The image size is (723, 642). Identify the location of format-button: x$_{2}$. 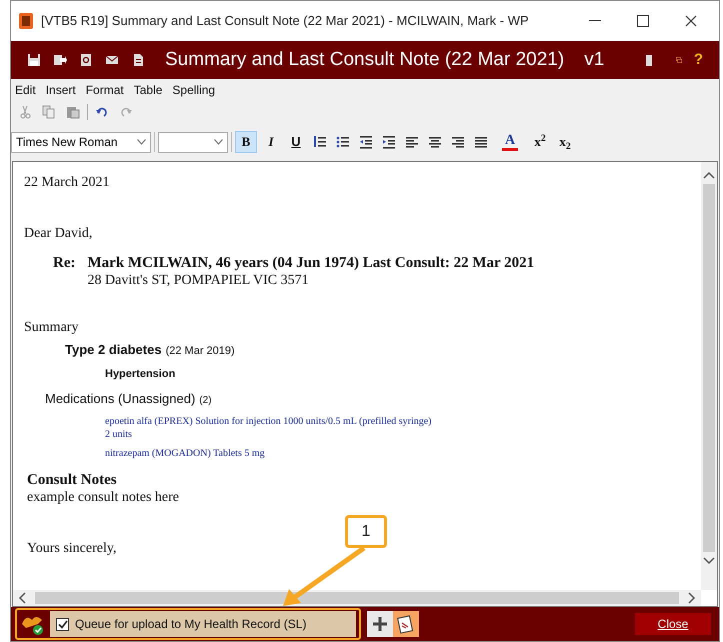
(565, 142).